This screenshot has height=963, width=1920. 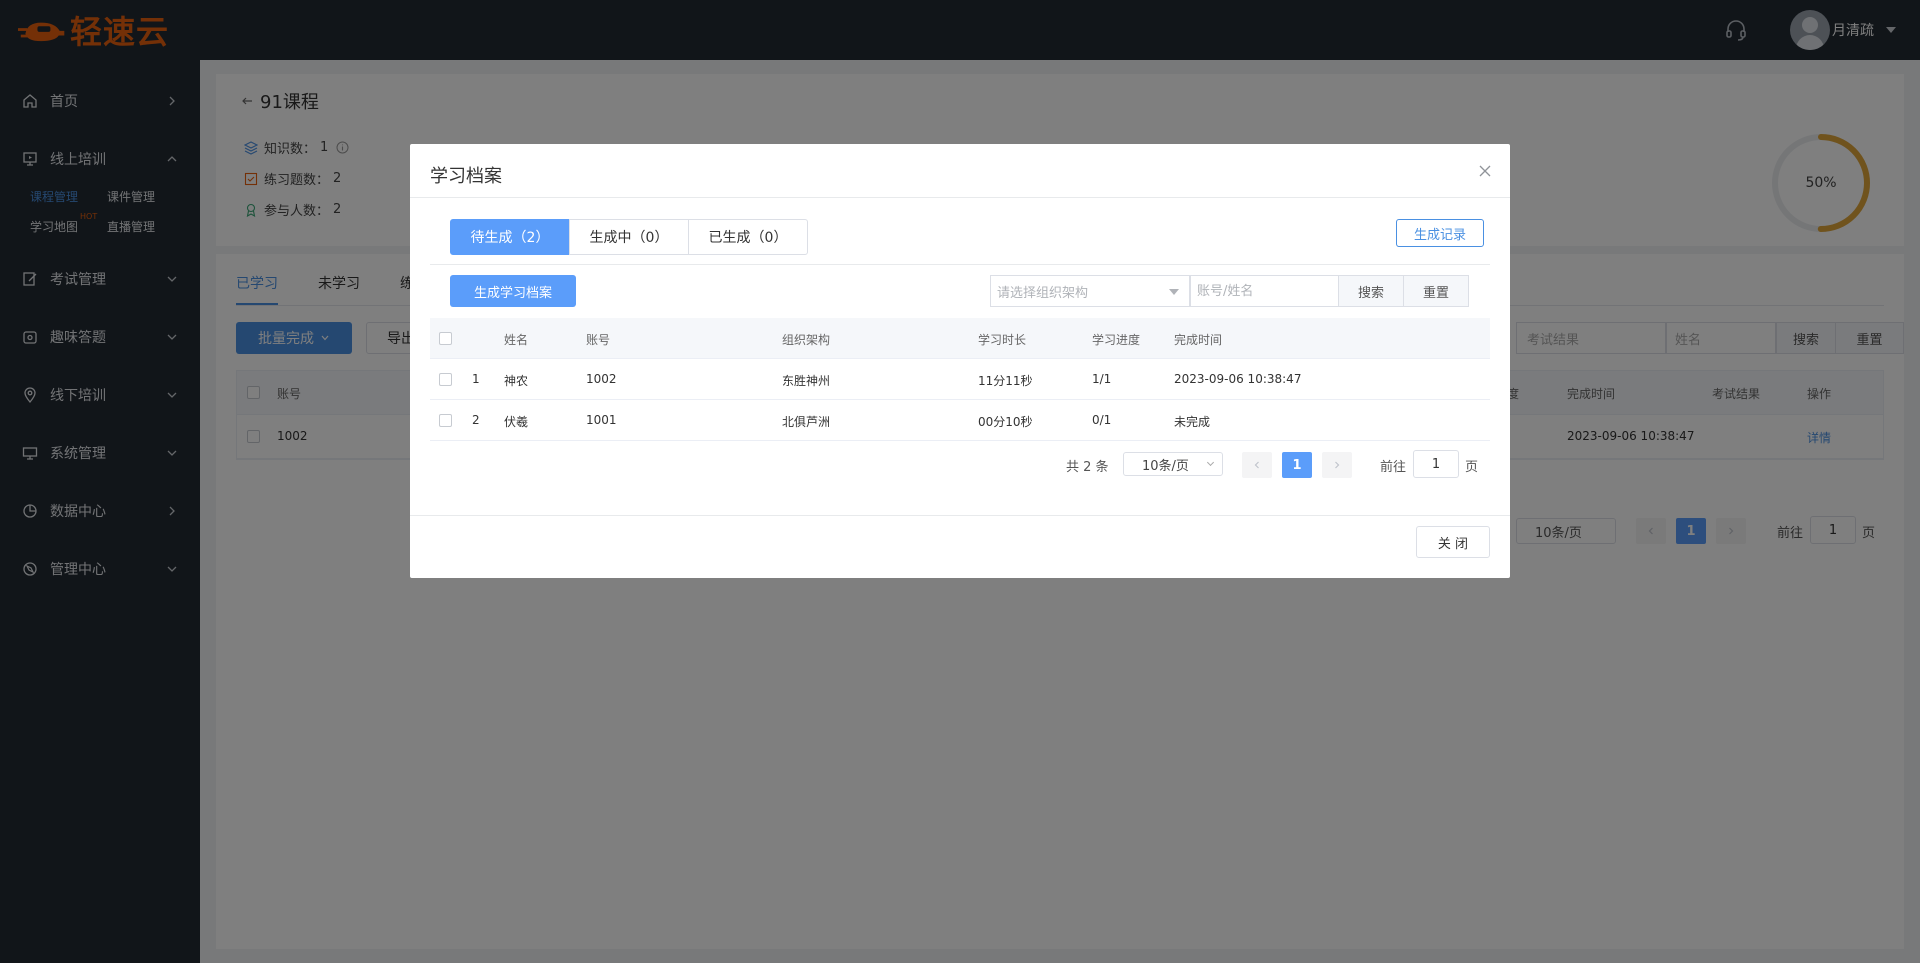 What do you see at coordinates (1436, 291) in the screenshot?
I see `reset-button: 重置` at bounding box center [1436, 291].